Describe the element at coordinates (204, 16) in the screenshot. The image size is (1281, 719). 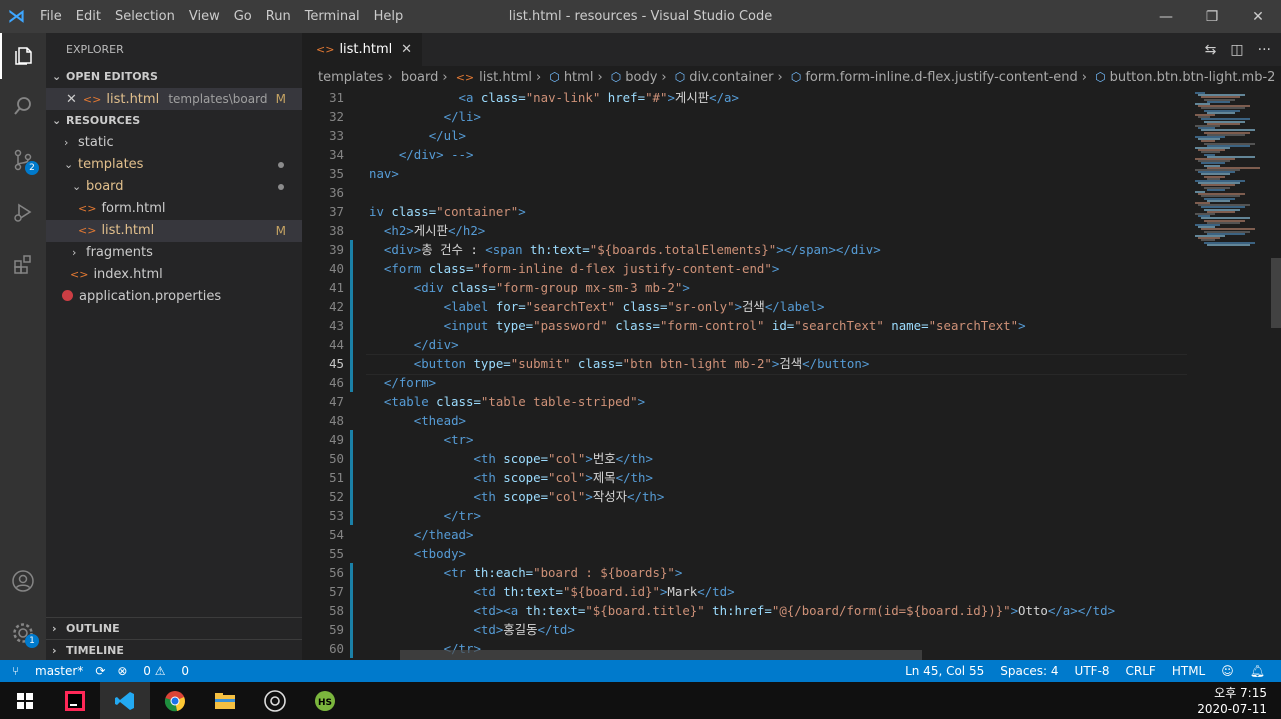
I see `menu-view: View` at that location.